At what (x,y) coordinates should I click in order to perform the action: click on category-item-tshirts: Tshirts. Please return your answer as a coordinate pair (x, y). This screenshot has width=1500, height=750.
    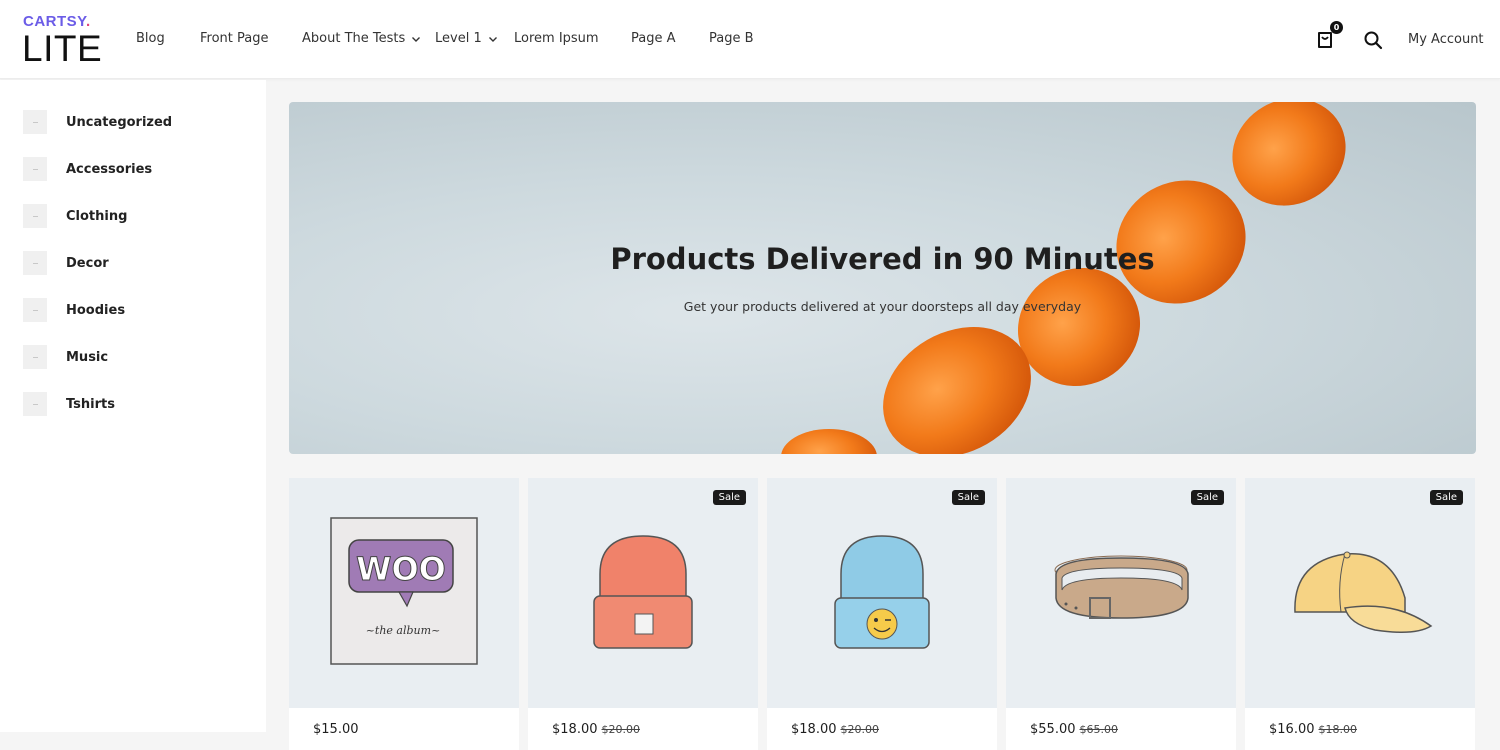
    Looking at the image, I should click on (69, 404).